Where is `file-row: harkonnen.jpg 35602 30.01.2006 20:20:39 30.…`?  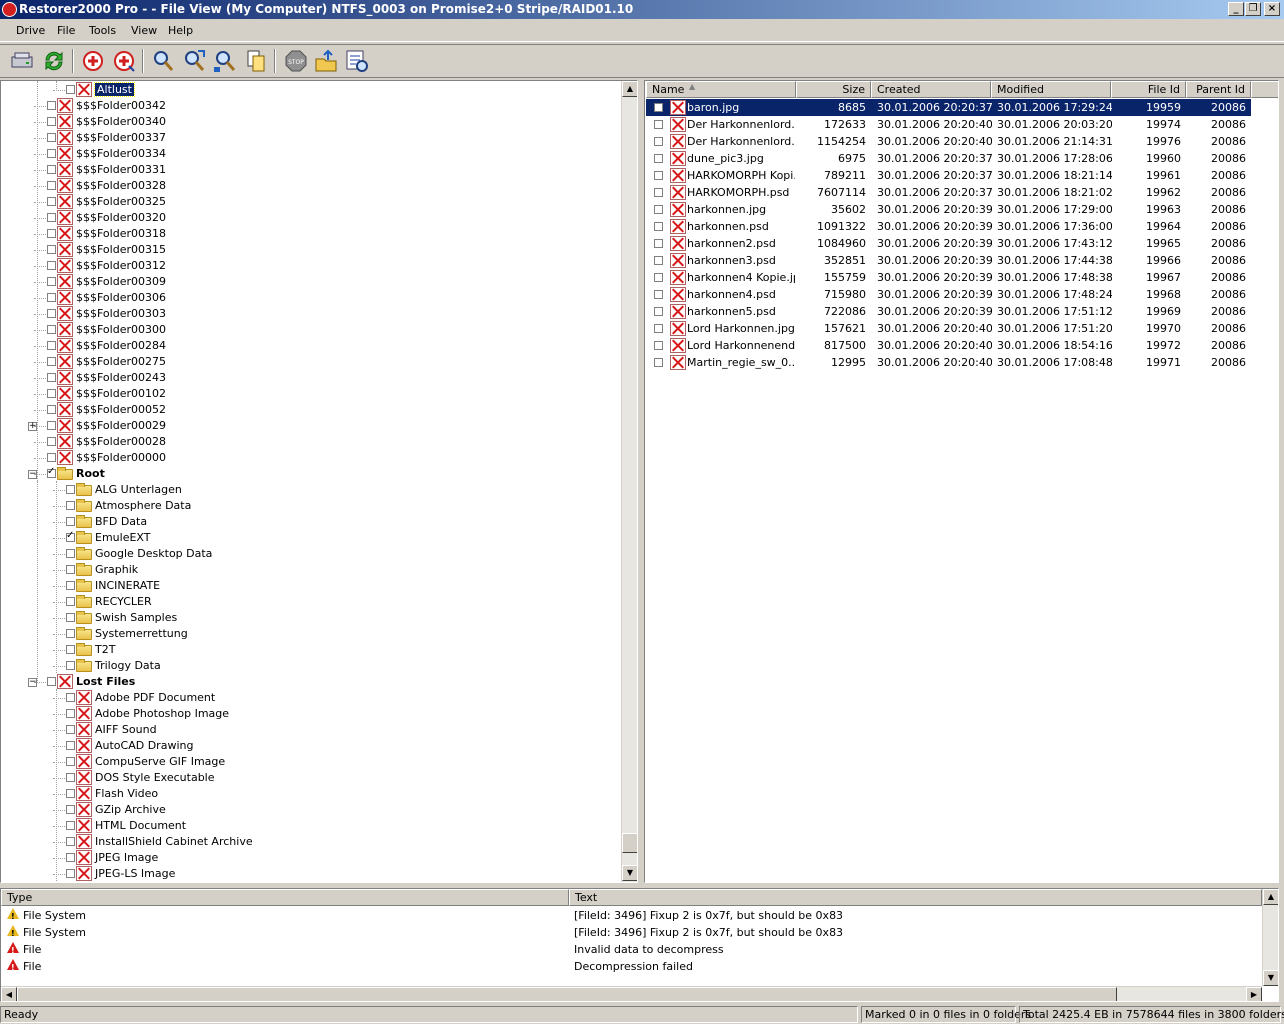
file-row: harkonnen.jpg 35602 30.01.2006 20:20:39 30.… is located at coordinates (948, 209).